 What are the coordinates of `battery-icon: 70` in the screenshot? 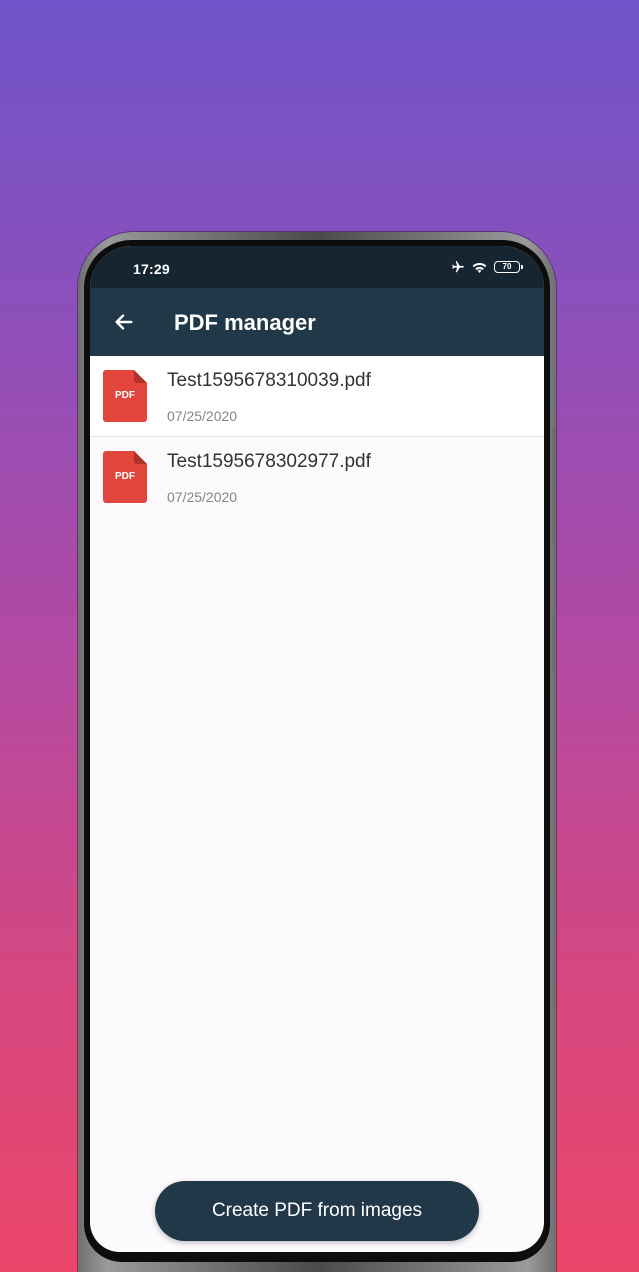 It's located at (508, 267).